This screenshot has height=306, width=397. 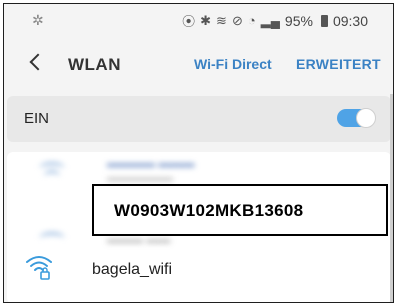 I want to click on redaction-label-box: W0903W102MKB13608, so click(x=240, y=210).